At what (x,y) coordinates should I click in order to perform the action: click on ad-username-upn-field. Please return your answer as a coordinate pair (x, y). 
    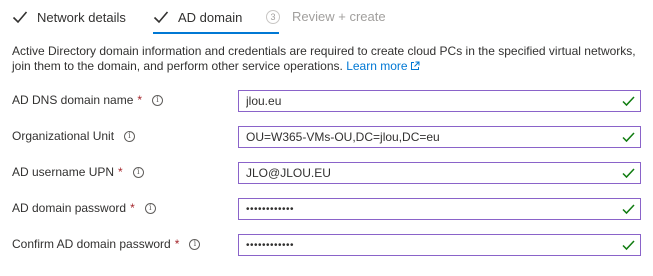
    Looking at the image, I should click on (439, 173).